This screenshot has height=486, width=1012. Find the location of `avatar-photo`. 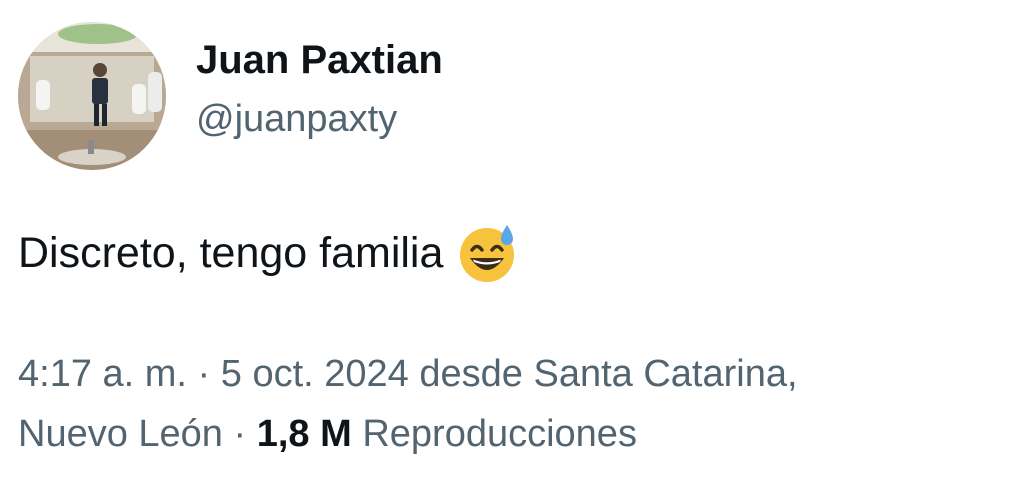

avatar-photo is located at coordinates (92, 96).